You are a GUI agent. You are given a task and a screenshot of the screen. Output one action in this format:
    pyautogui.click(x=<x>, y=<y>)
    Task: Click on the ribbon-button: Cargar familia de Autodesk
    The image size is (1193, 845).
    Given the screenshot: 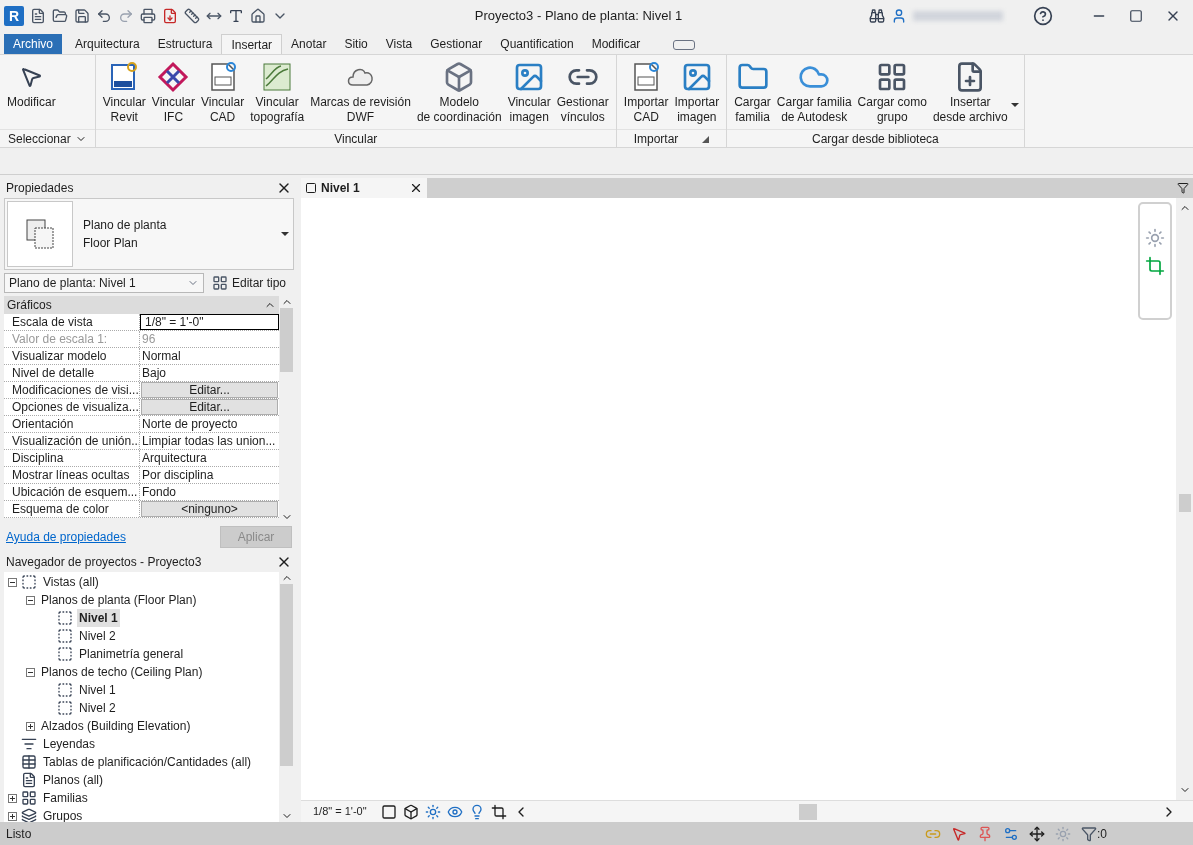 What is the action you would take?
    pyautogui.click(x=814, y=94)
    